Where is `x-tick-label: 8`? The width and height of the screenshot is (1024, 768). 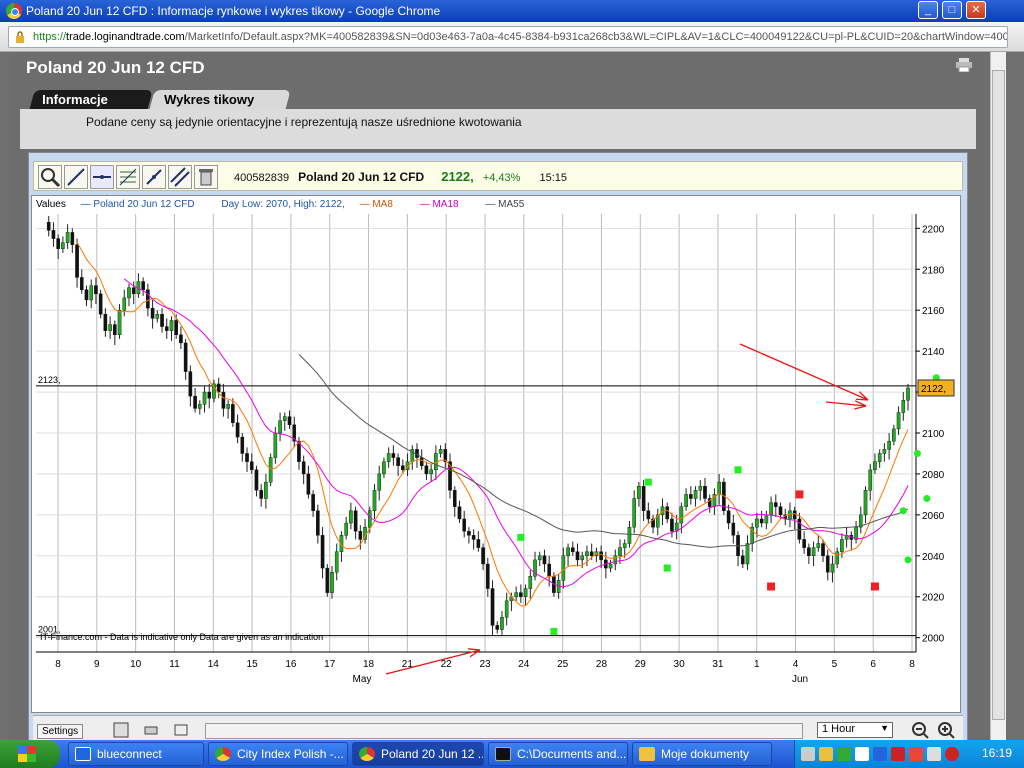
x-tick-label: 8 is located at coordinates (58, 664).